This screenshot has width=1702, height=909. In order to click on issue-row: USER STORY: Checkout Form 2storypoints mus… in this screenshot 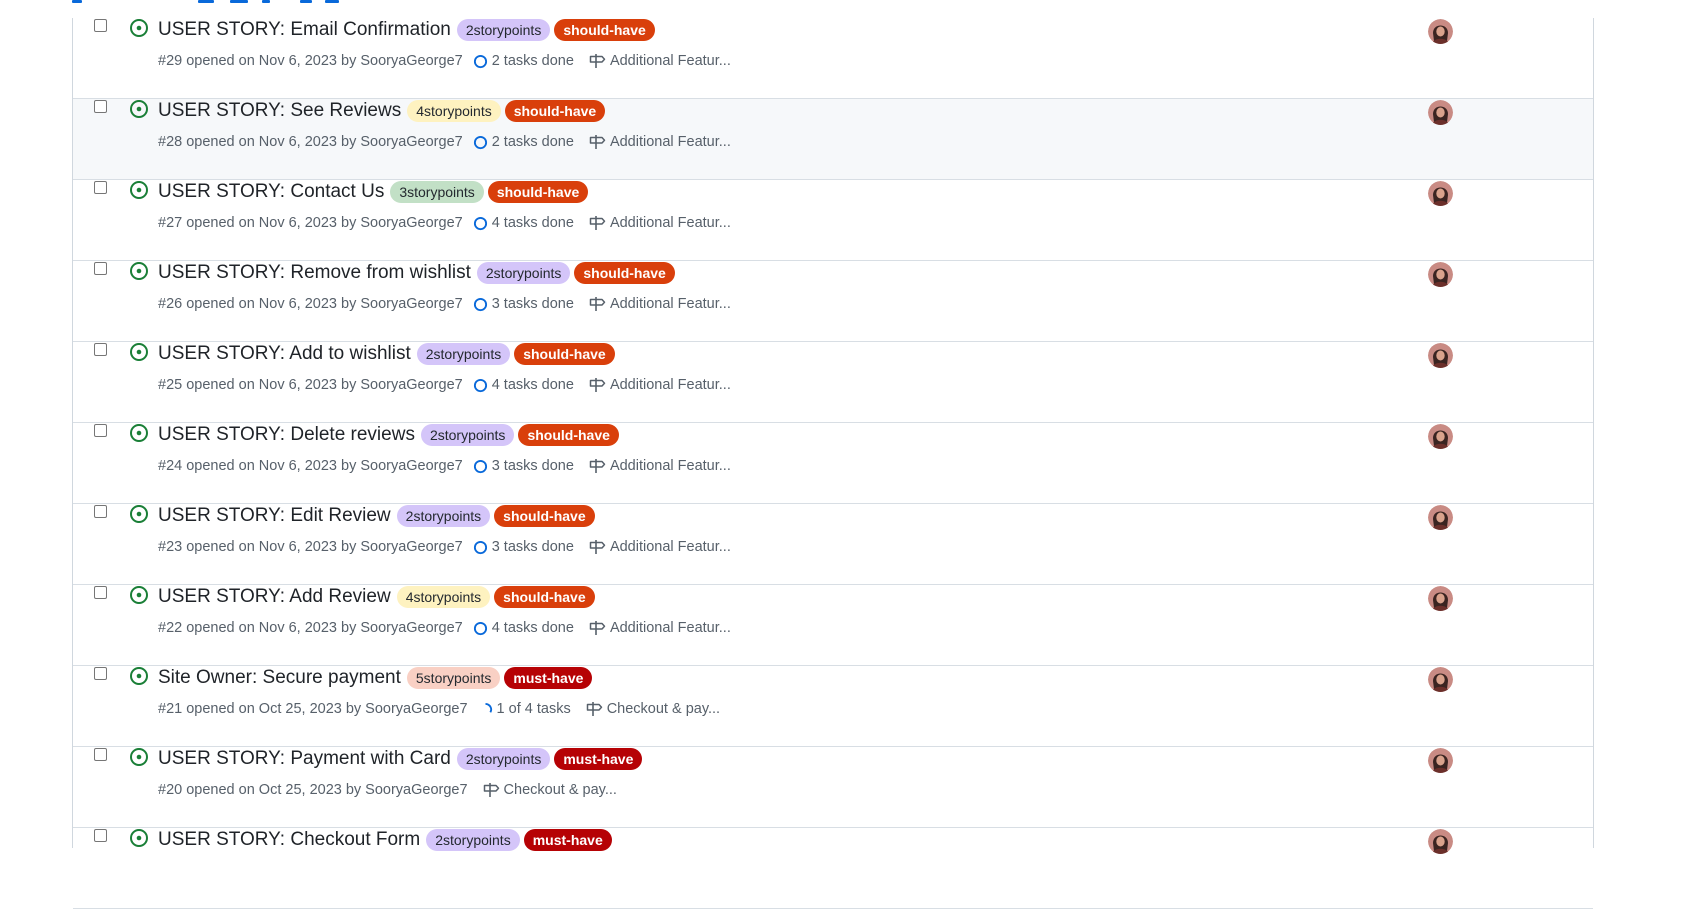, I will do `click(833, 868)`.